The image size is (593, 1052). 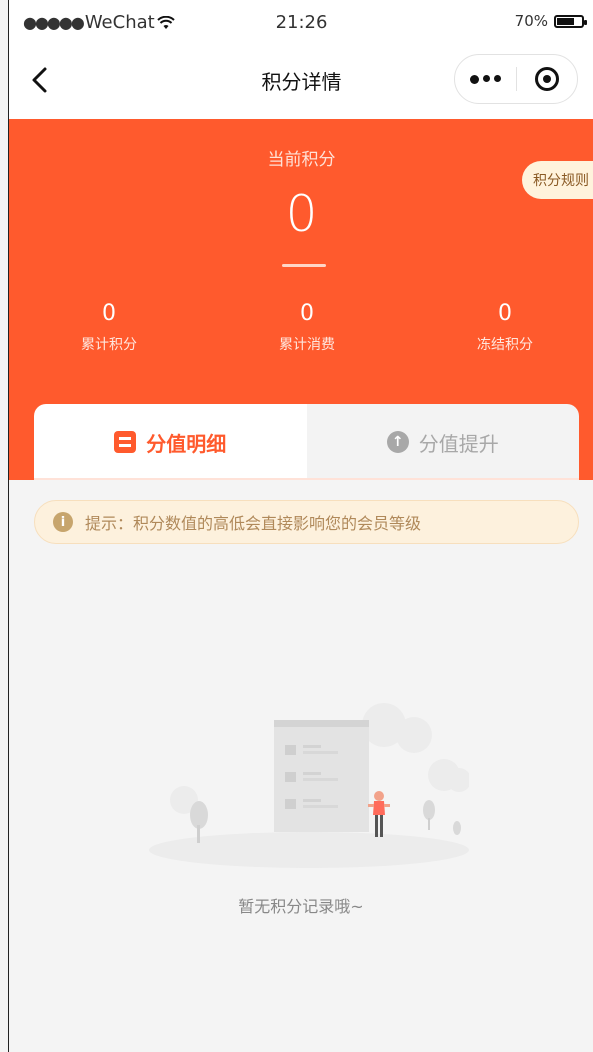 What do you see at coordinates (505, 345) in the screenshot?
I see `stat-label: 冻结积分` at bounding box center [505, 345].